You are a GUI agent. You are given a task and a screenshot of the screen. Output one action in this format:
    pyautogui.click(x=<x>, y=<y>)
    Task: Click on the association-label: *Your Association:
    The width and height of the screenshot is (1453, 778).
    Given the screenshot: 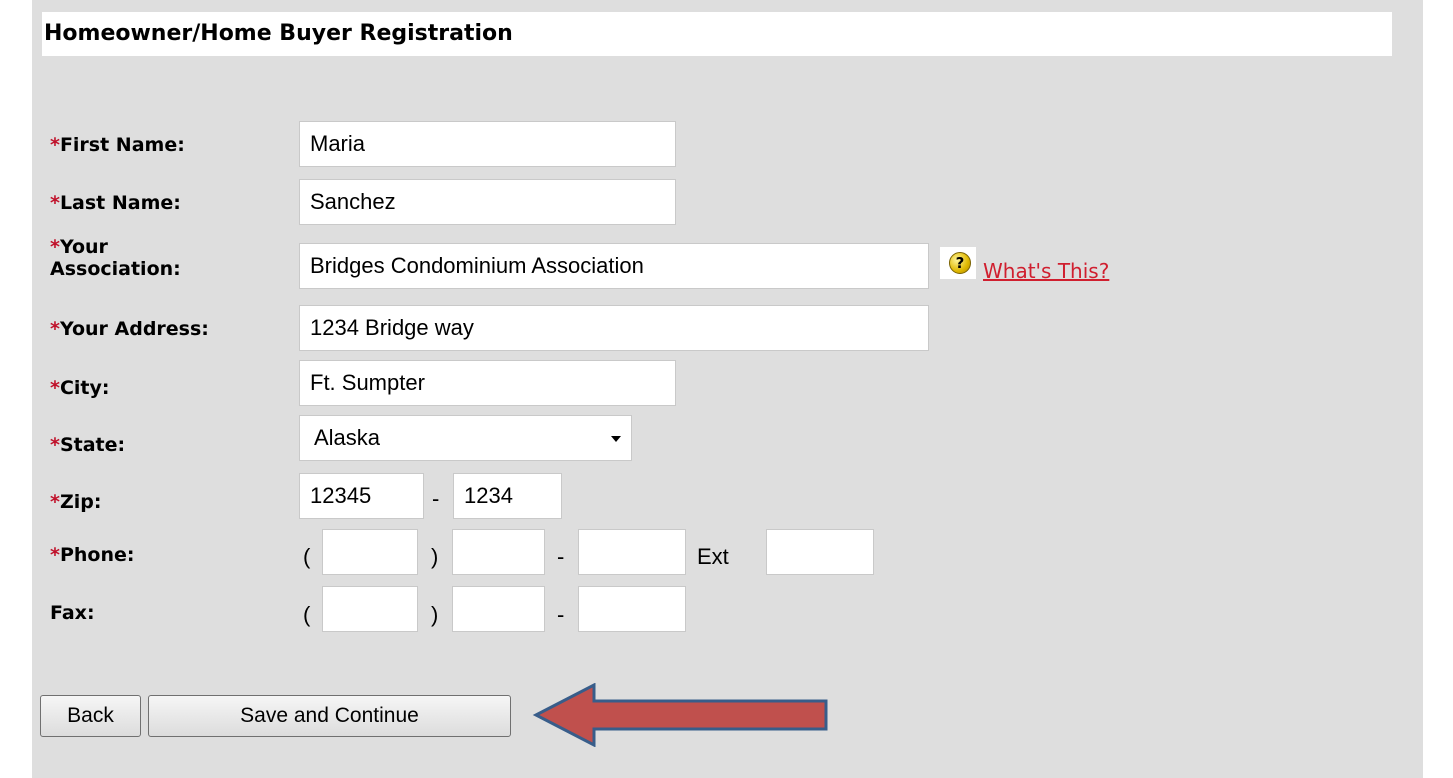 What is the action you would take?
    pyautogui.click(x=115, y=258)
    